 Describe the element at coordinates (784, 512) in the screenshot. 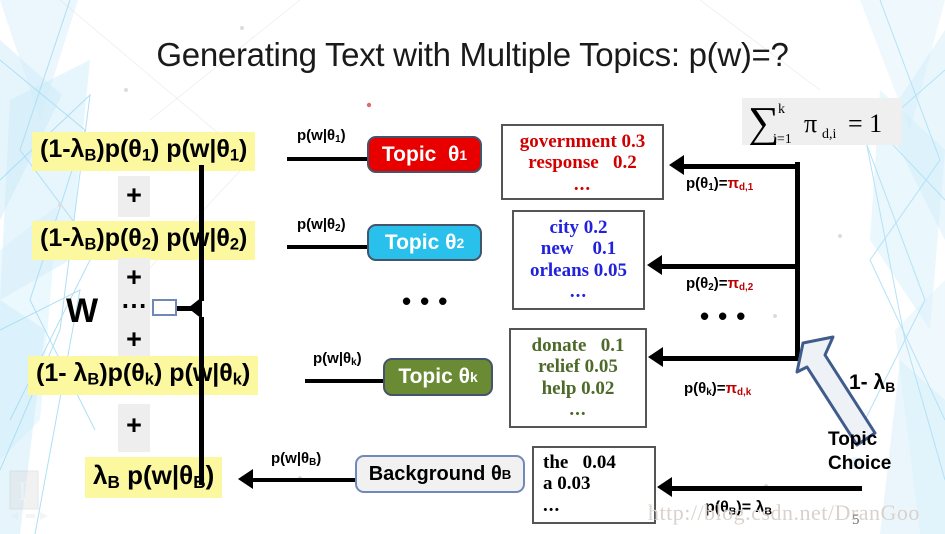

I see `watermark-text: http://blog.csdn.net/DranGoo` at that location.